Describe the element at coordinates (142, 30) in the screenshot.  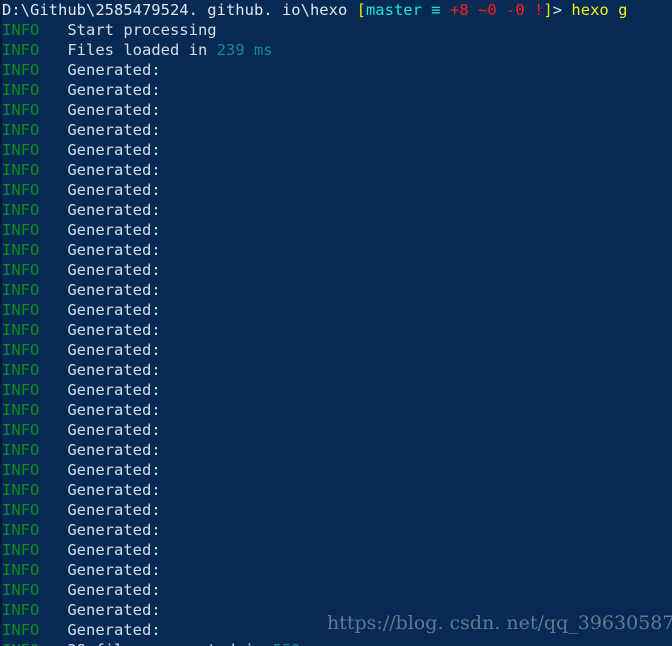
I see `log-message: Start processing` at that location.